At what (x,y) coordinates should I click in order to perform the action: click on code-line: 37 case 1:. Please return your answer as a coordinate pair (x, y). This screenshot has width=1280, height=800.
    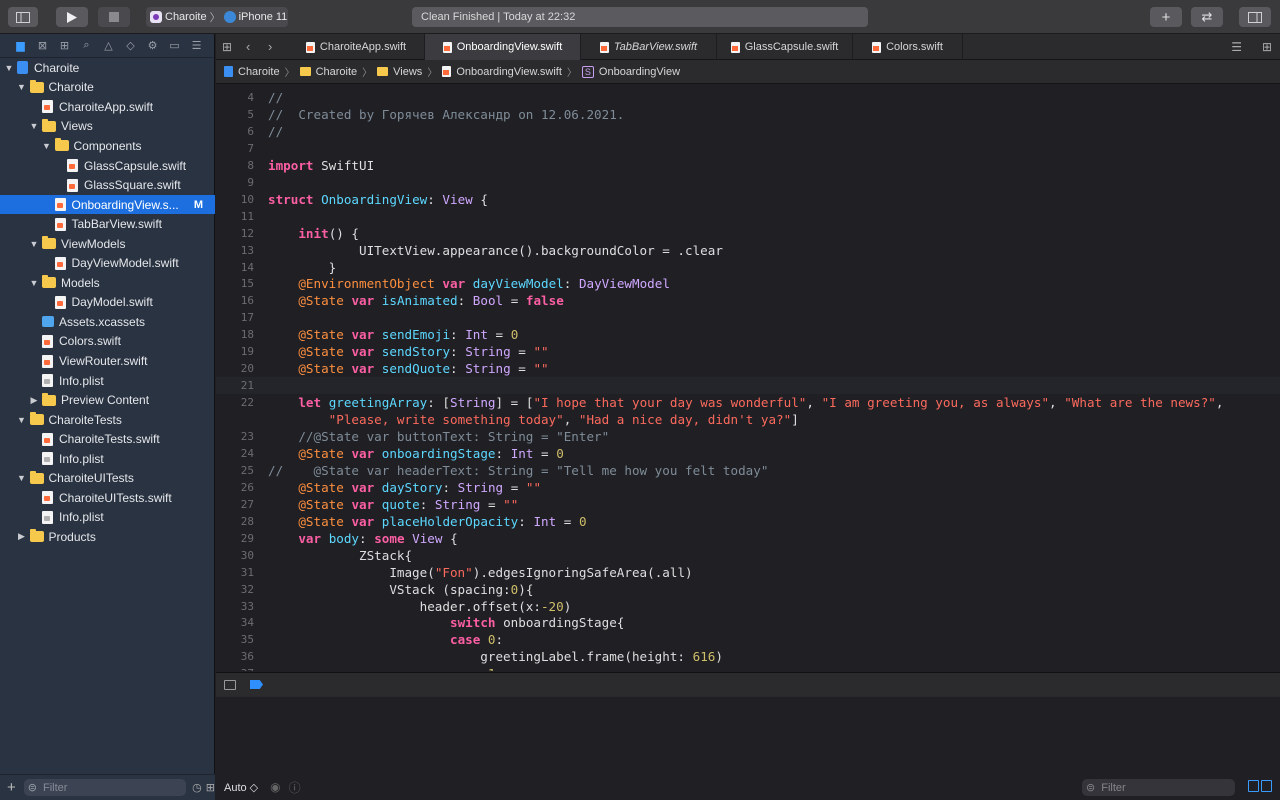
    Looking at the image, I should click on (748, 668).